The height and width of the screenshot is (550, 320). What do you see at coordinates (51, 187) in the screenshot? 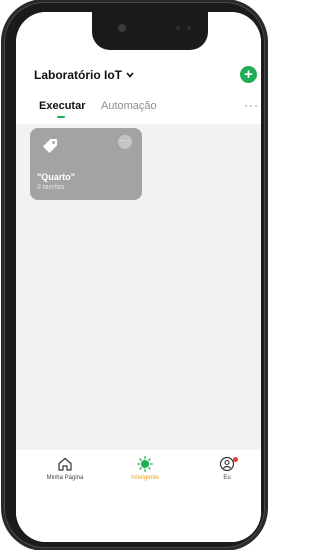
I see `scene-task-count: 3 tarefas` at bounding box center [51, 187].